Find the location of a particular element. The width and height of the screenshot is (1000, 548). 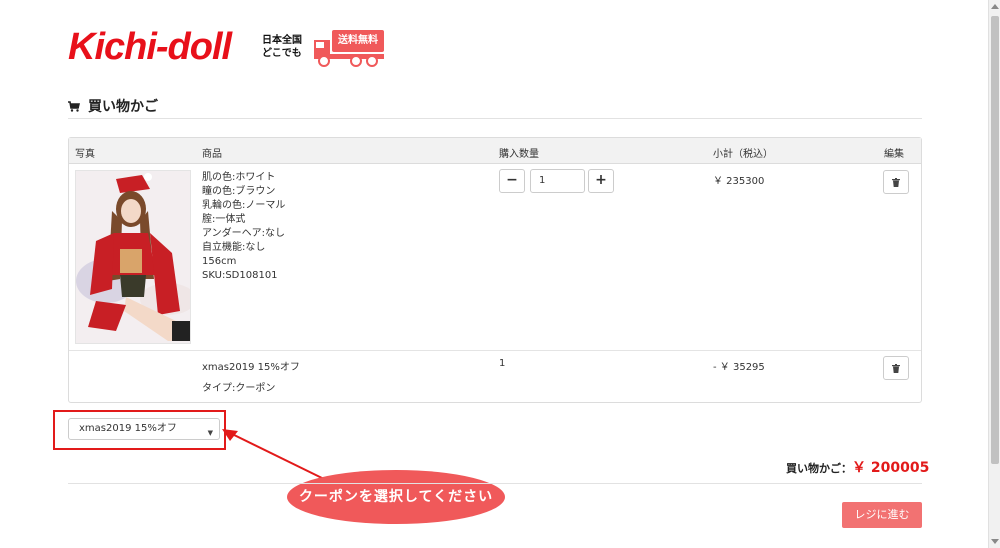

coupon-quantity: 1 is located at coordinates (502, 363).